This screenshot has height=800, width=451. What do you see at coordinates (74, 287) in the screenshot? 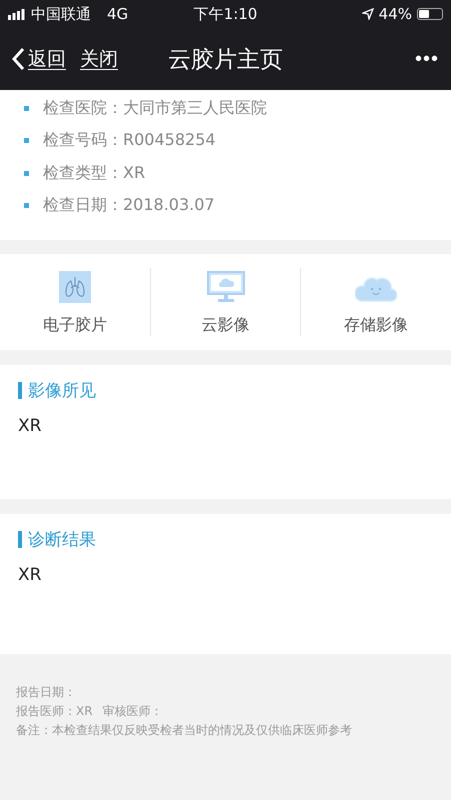
I see `lungs-icon` at bounding box center [74, 287].